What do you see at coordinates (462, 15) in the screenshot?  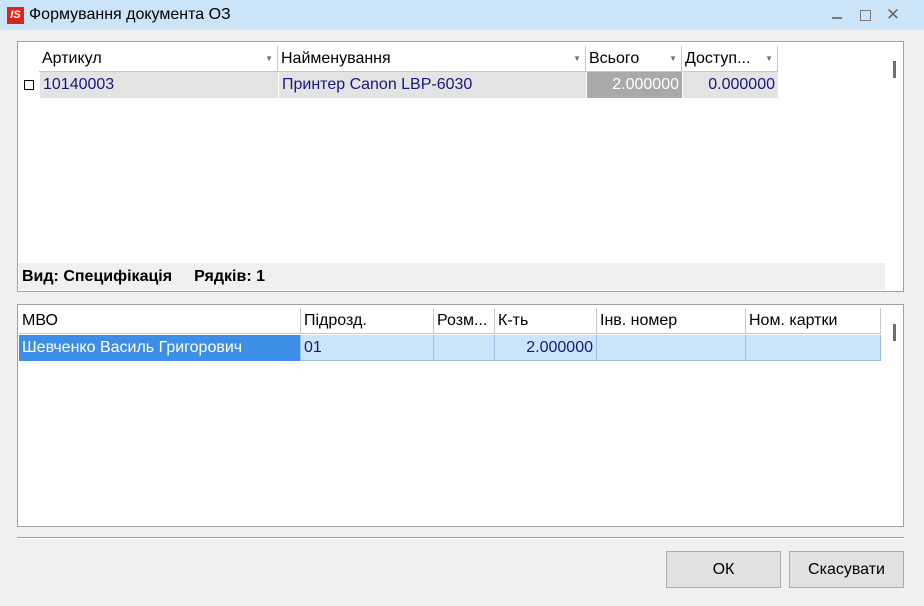 I see `title-bar: IS Формування документа ОЗ ✕` at bounding box center [462, 15].